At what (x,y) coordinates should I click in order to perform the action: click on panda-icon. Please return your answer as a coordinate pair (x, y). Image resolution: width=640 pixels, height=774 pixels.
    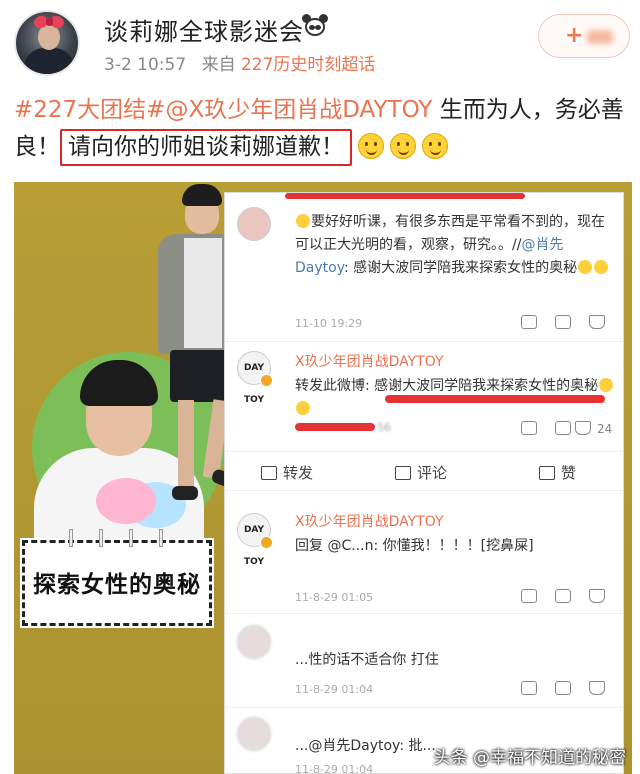
    Looking at the image, I should click on (315, 26).